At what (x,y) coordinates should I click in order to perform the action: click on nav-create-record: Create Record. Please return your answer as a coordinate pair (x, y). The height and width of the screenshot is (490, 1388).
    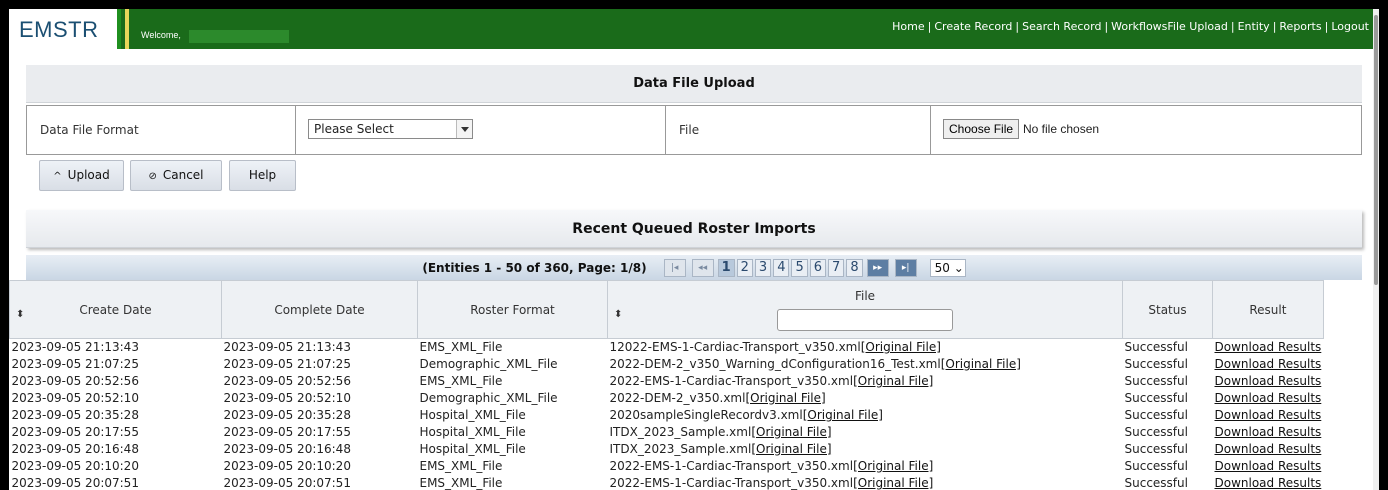
    Looking at the image, I should click on (973, 26).